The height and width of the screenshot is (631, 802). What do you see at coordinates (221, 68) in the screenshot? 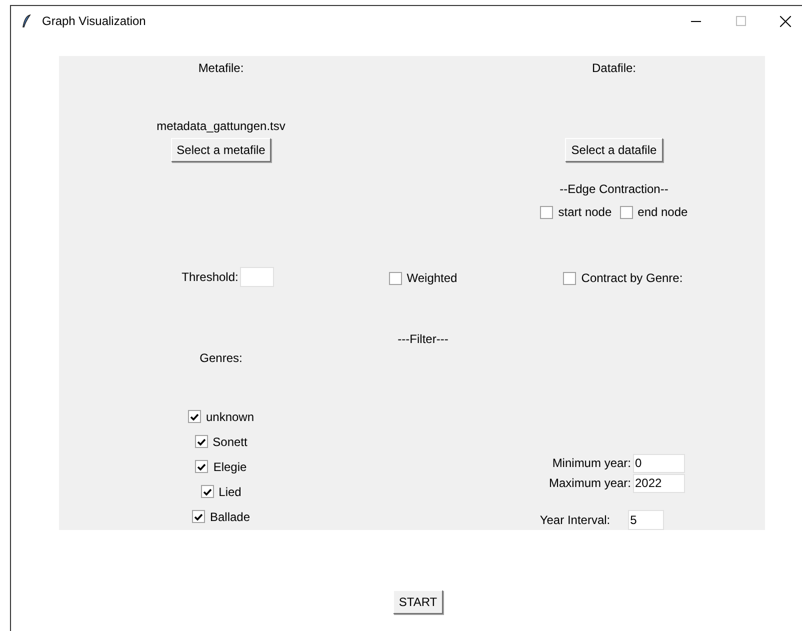
I see `metafile-label: Metafile:` at bounding box center [221, 68].